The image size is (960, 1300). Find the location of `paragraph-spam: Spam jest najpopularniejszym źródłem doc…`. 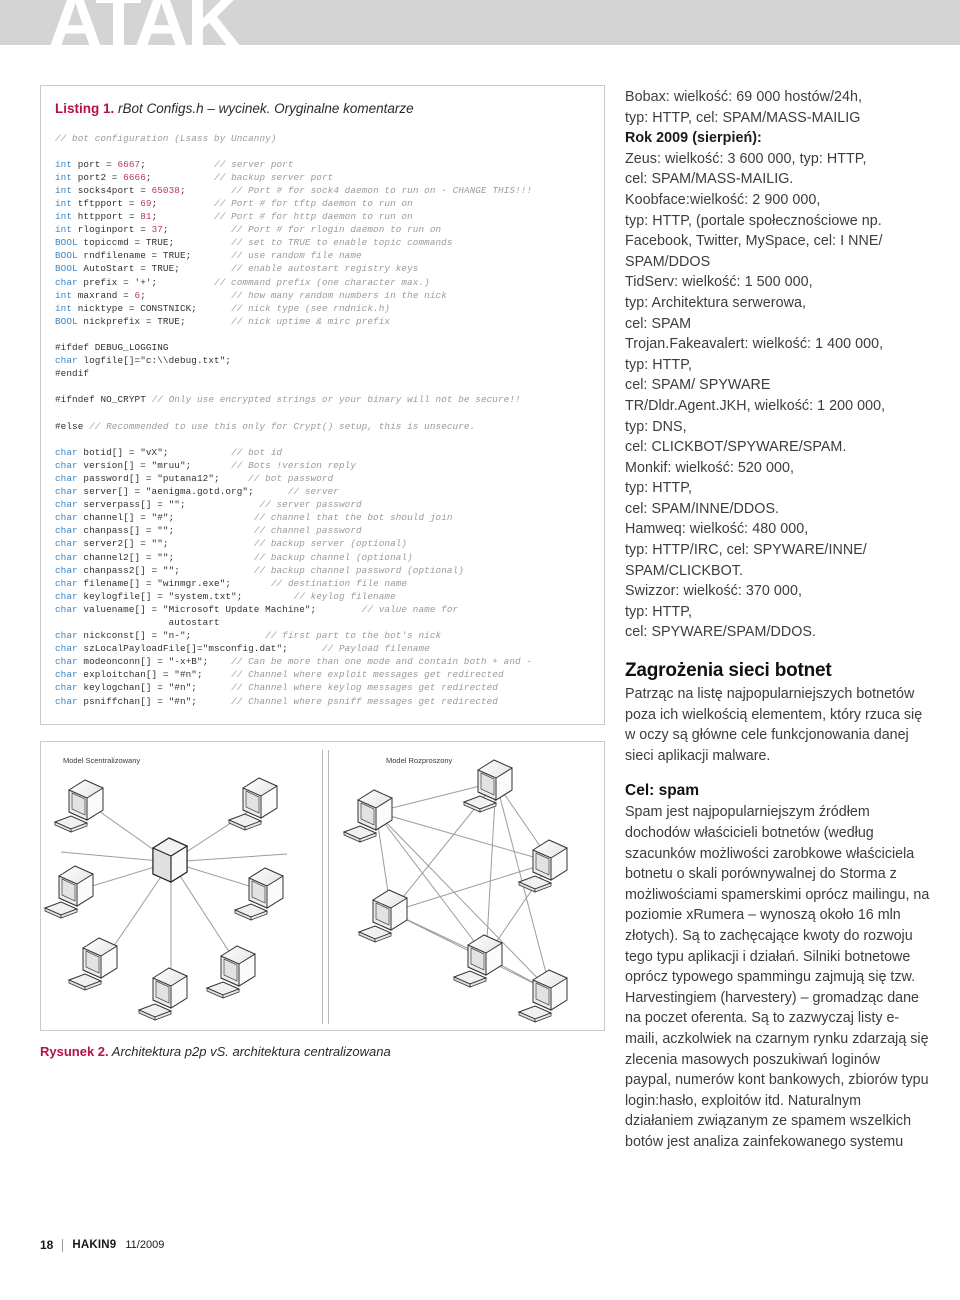

paragraph-spam: Spam jest najpopularniejszym źródłem doc… is located at coordinates (777, 977).